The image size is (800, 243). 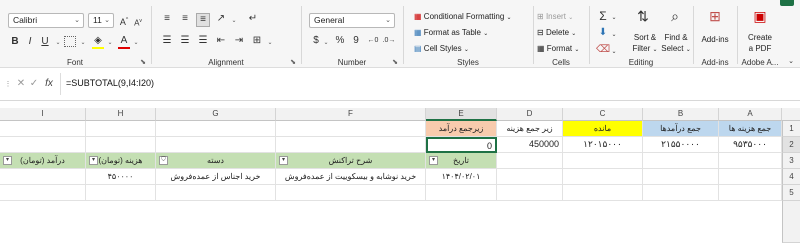 What do you see at coordinates (30, 42) in the screenshot?
I see `italic-icon: I` at bounding box center [30, 42].